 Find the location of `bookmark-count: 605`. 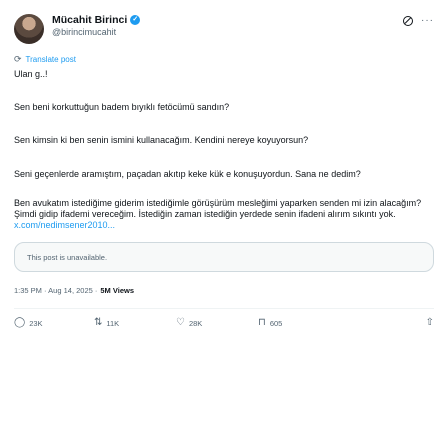

bookmark-count: 605 is located at coordinates (276, 323).